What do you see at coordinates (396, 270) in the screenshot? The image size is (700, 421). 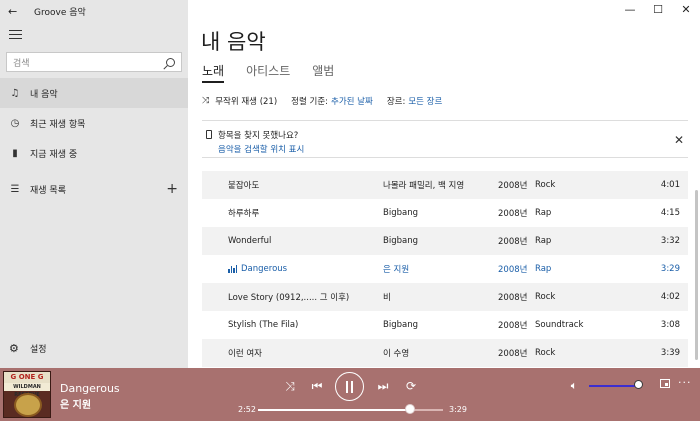 I see `song-artist: 은 지원` at bounding box center [396, 270].